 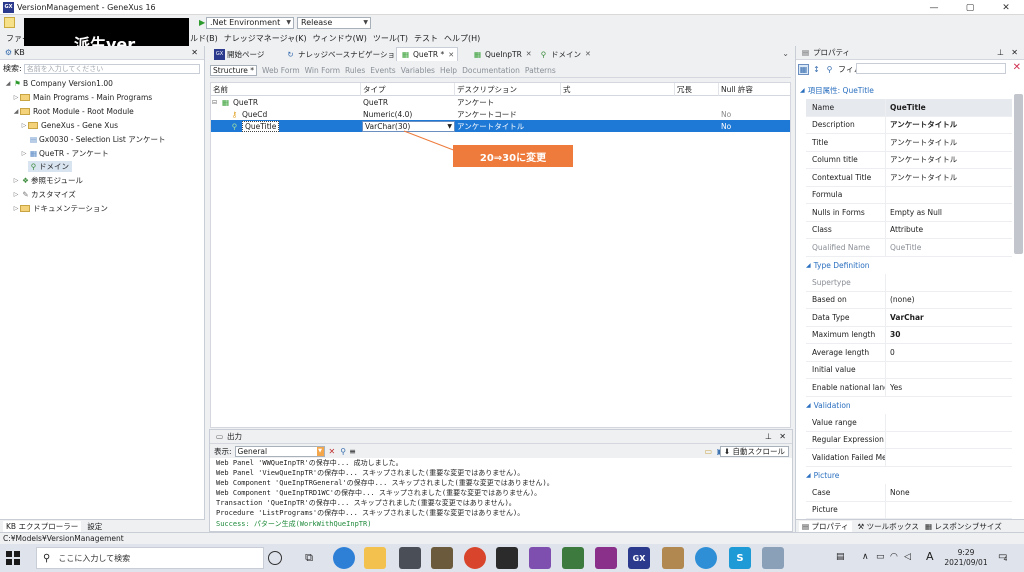 I want to click on property-value: (none), so click(x=949, y=300).